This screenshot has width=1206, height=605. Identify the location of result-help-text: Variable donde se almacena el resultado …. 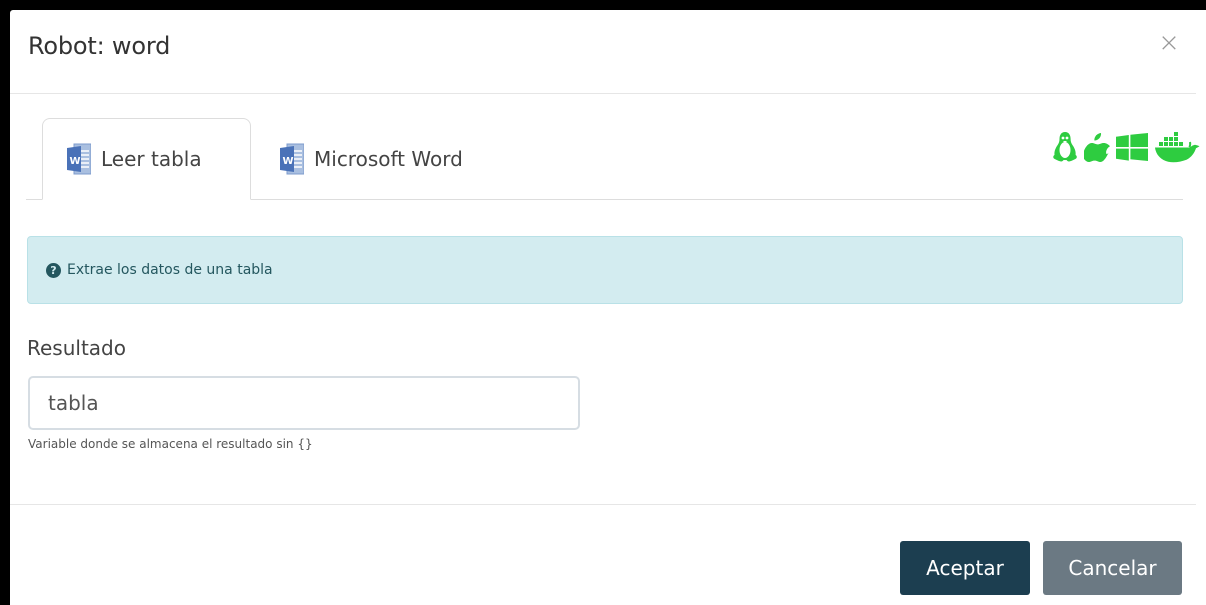
(170, 444).